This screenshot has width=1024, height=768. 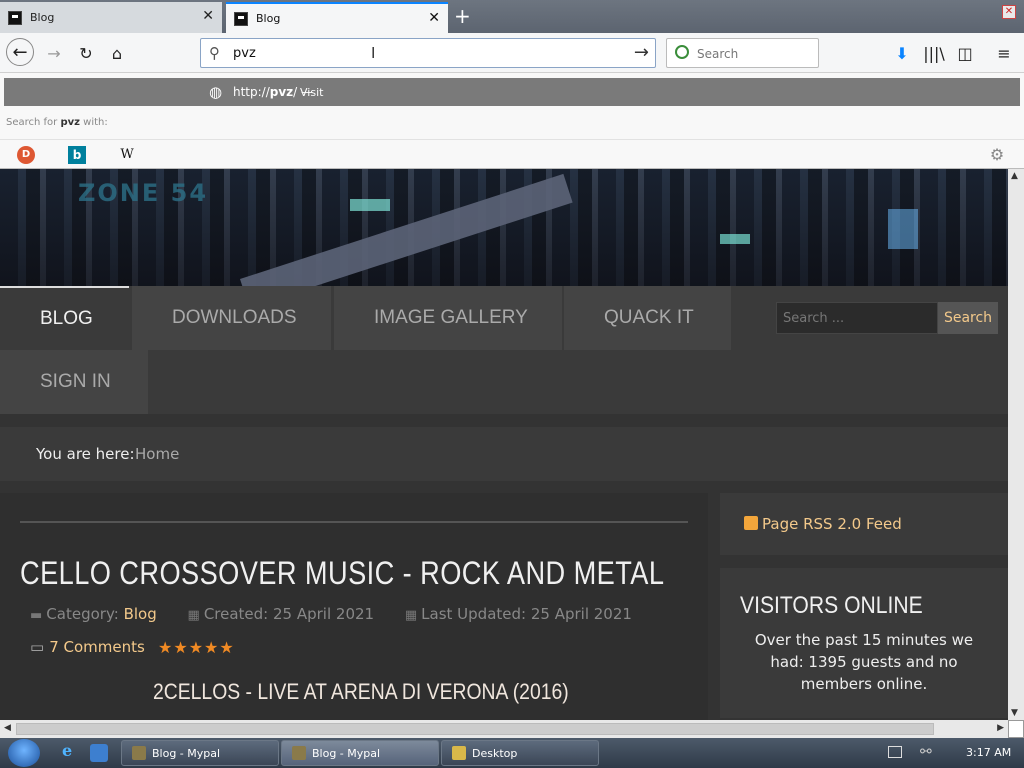 What do you see at coordinates (127, 155) in the screenshot?
I see `wikipedia-icon: W` at bounding box center [127, 155].